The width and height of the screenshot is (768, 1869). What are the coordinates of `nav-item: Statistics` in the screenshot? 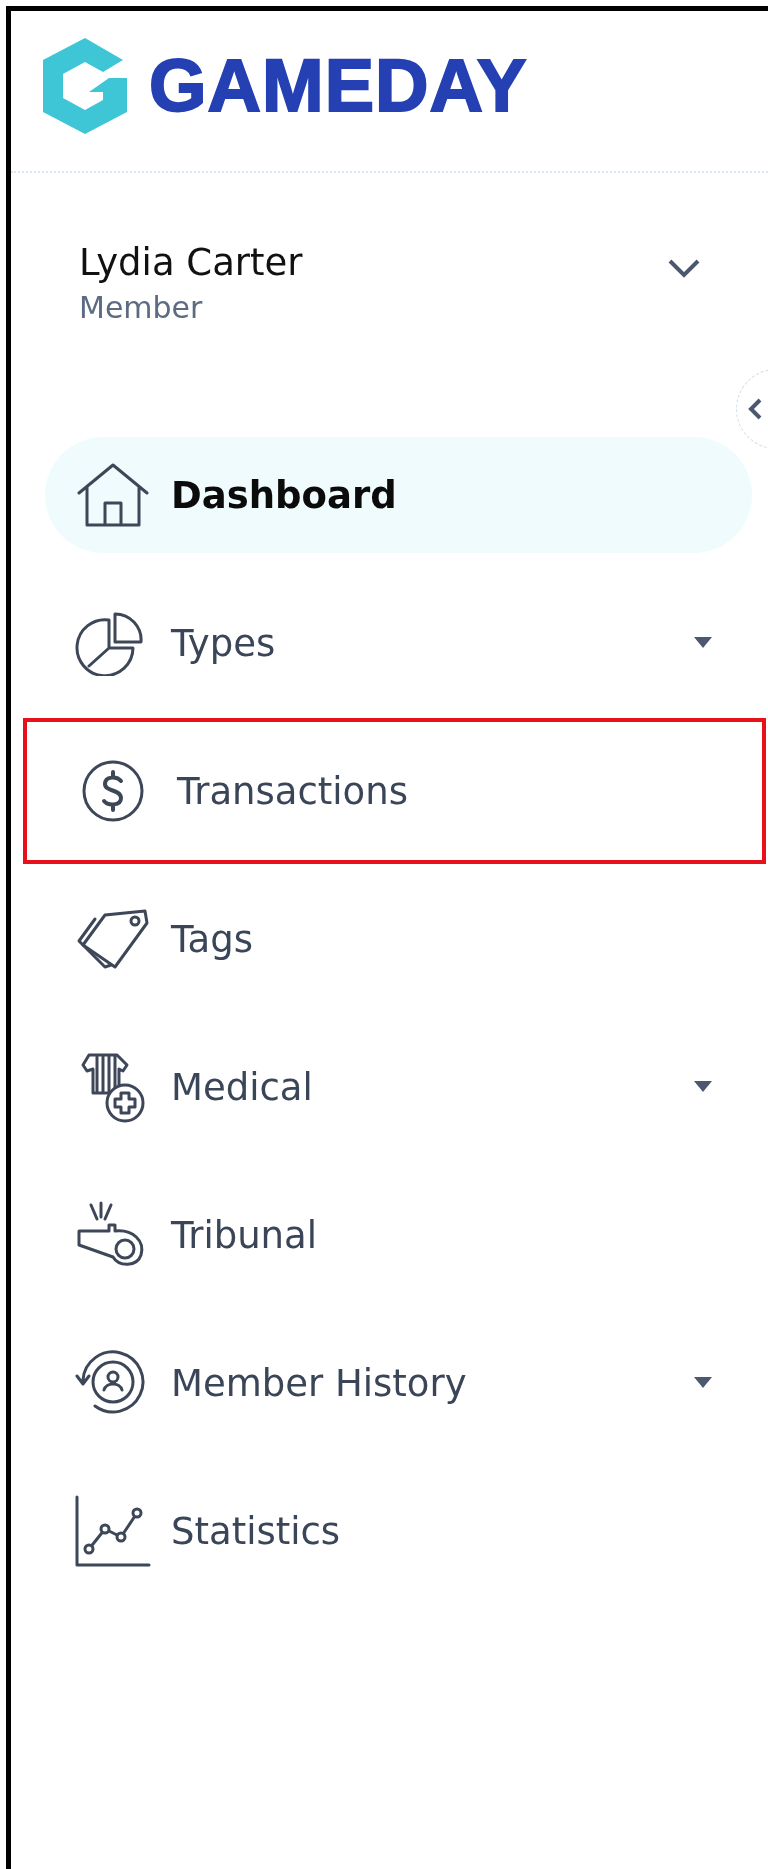 It's located at (398, 1531).